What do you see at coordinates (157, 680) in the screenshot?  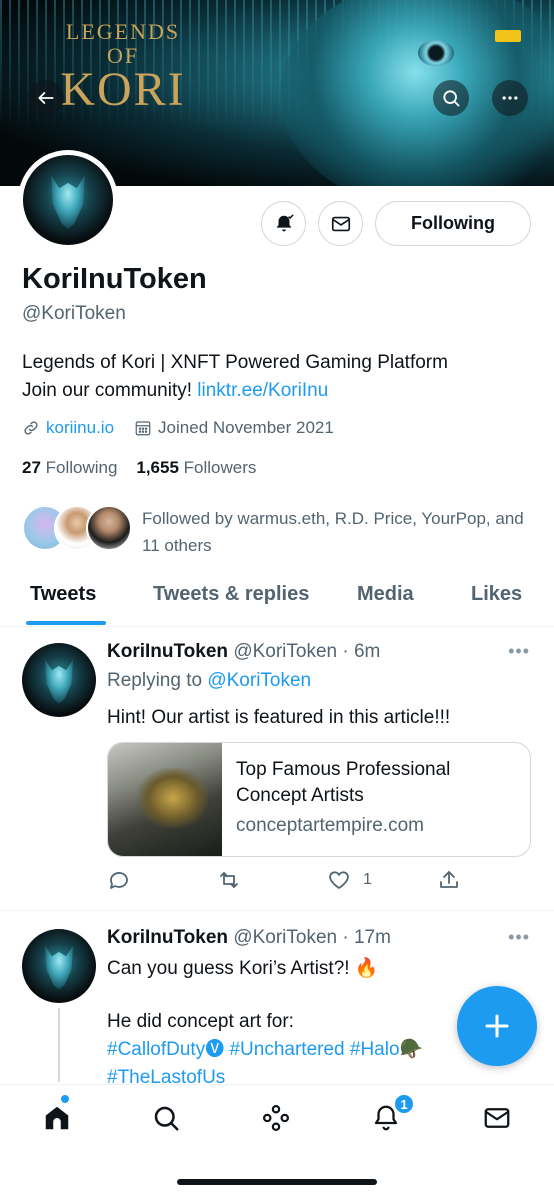 I see `replying-to-label: Replying to` at bounding box center [157, 680].